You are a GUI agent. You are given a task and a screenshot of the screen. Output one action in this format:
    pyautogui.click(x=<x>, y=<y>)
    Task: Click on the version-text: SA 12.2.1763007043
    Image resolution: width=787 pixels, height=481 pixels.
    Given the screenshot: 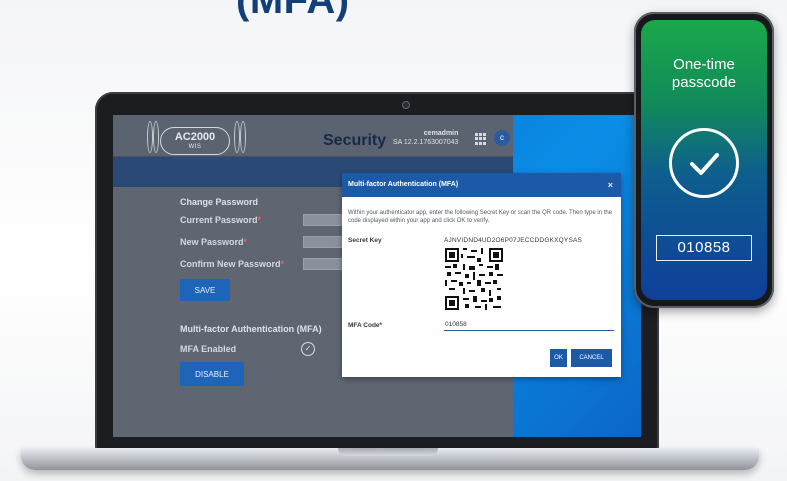 What is the action you would take?
    pyautogui.click(x=426, y=142)
    